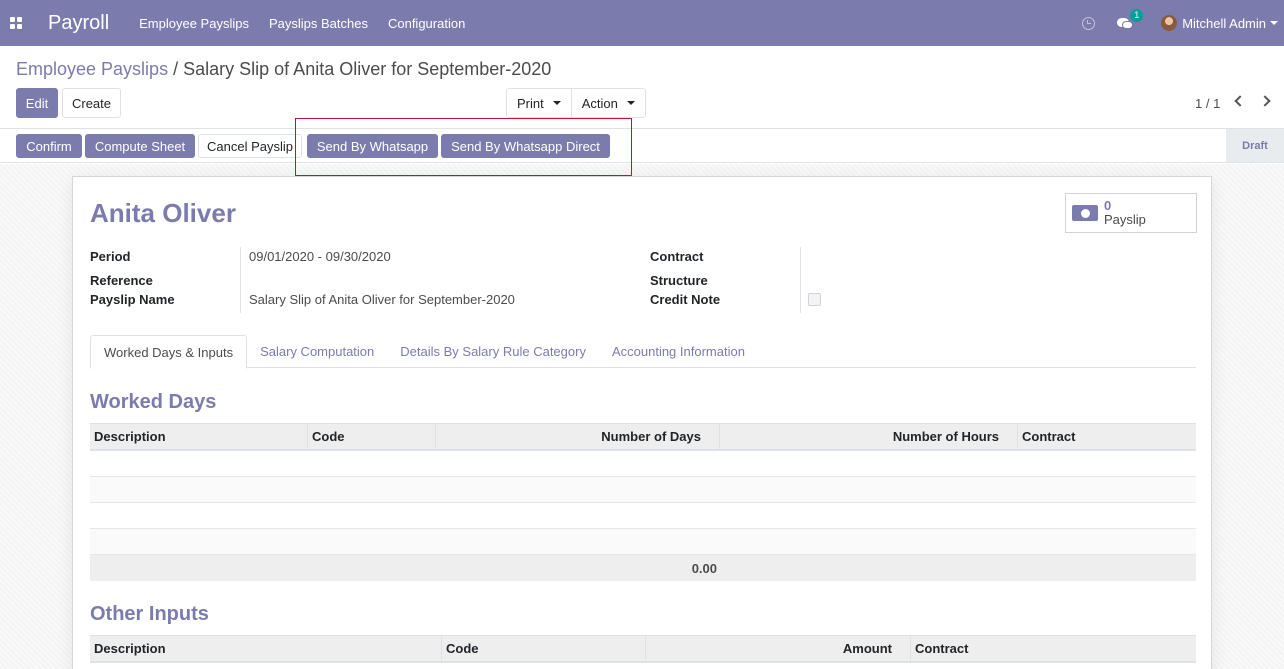  What do you see at coordinates (685, 299) in the screenshot?
I see `credit-note-label: Credit Note` at bounding box center [685, 299].